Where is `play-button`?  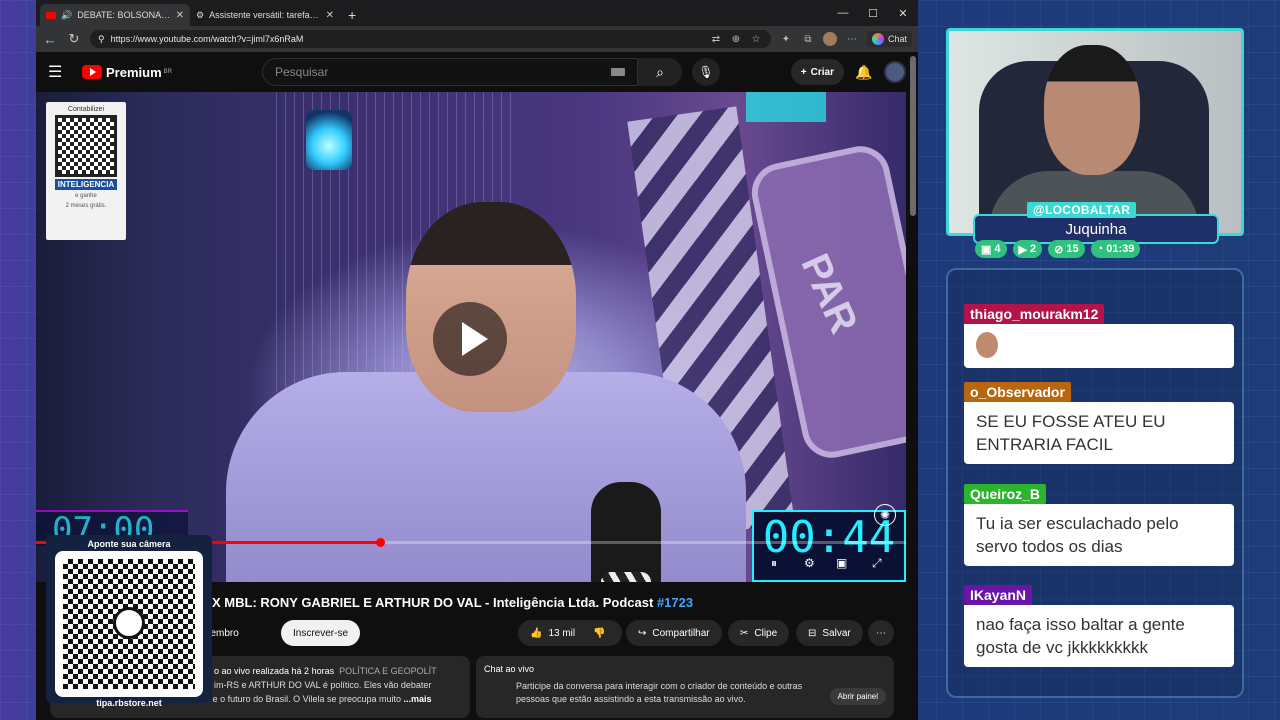
play-button is located at coordinates (470, 339).